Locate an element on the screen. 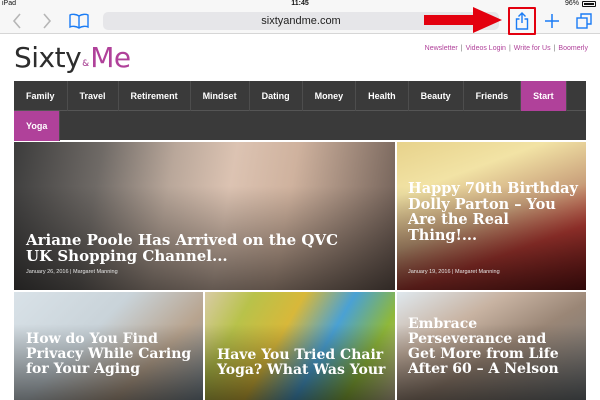  article-meta: January 26, 2016 | Margaret Manning is located at coordinates (72, 272).